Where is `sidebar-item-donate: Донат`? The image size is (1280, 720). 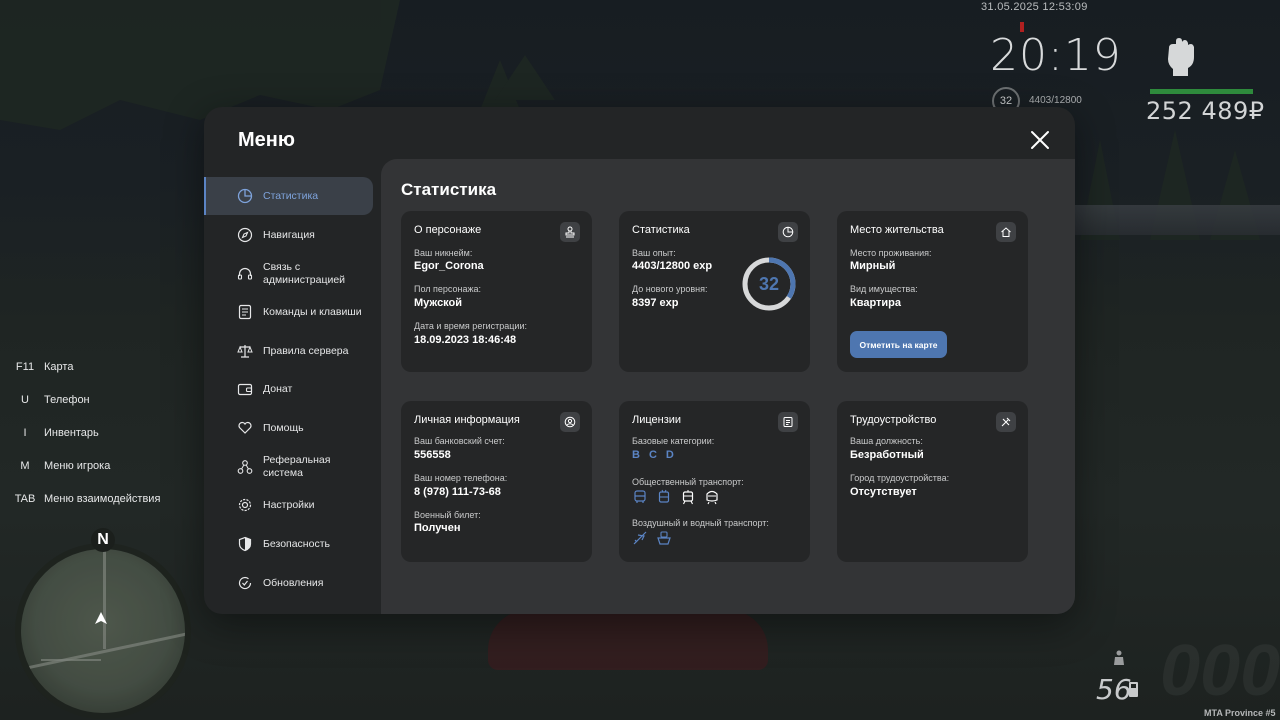
sidebar-item-donate: Донат is located at coordinates (288, 389).